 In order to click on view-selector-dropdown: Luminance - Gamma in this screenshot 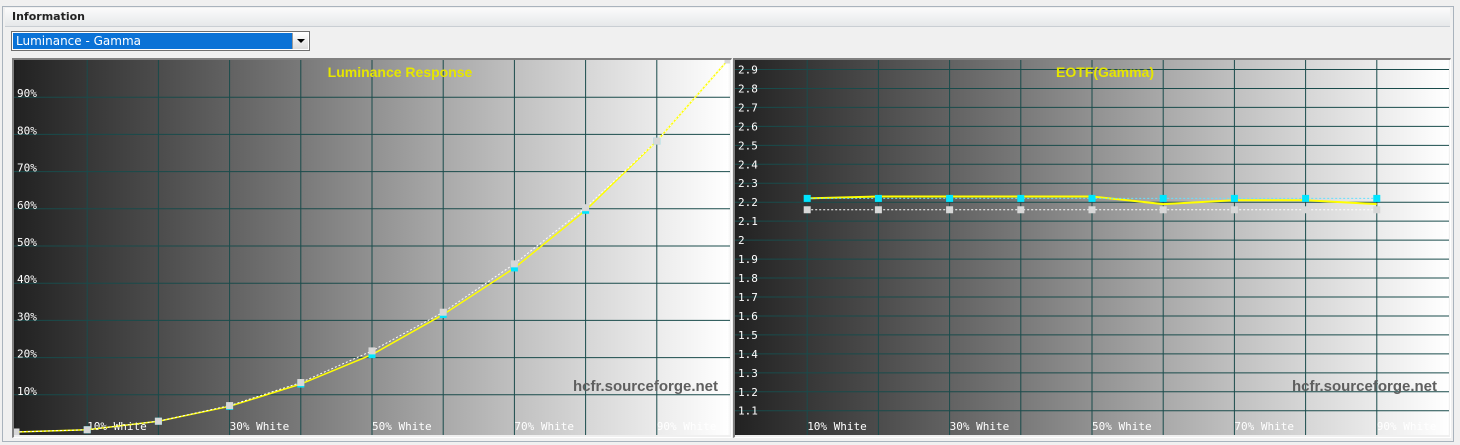, I will do `click(160, 41)`.